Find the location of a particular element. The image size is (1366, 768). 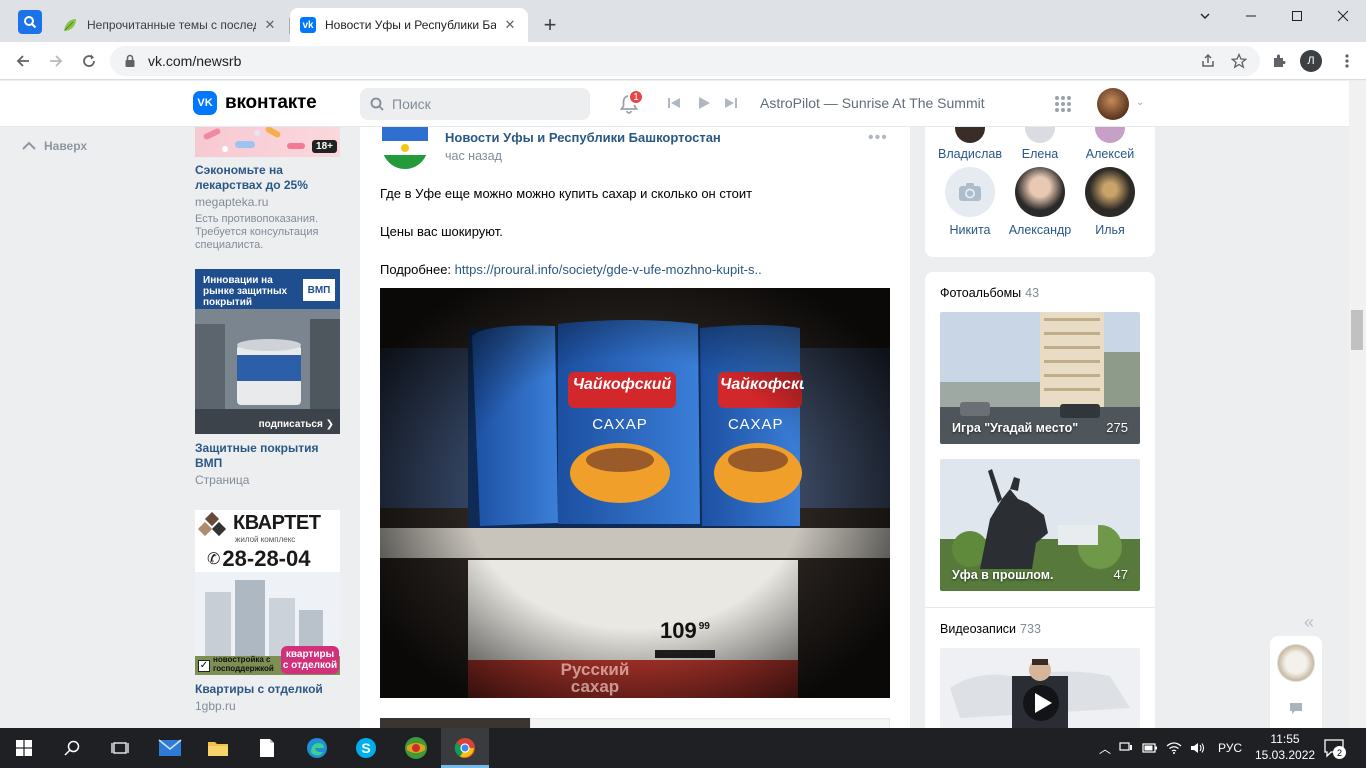

ad-title: Защитные покрытия ВМП is located at coordinates (267, 456).